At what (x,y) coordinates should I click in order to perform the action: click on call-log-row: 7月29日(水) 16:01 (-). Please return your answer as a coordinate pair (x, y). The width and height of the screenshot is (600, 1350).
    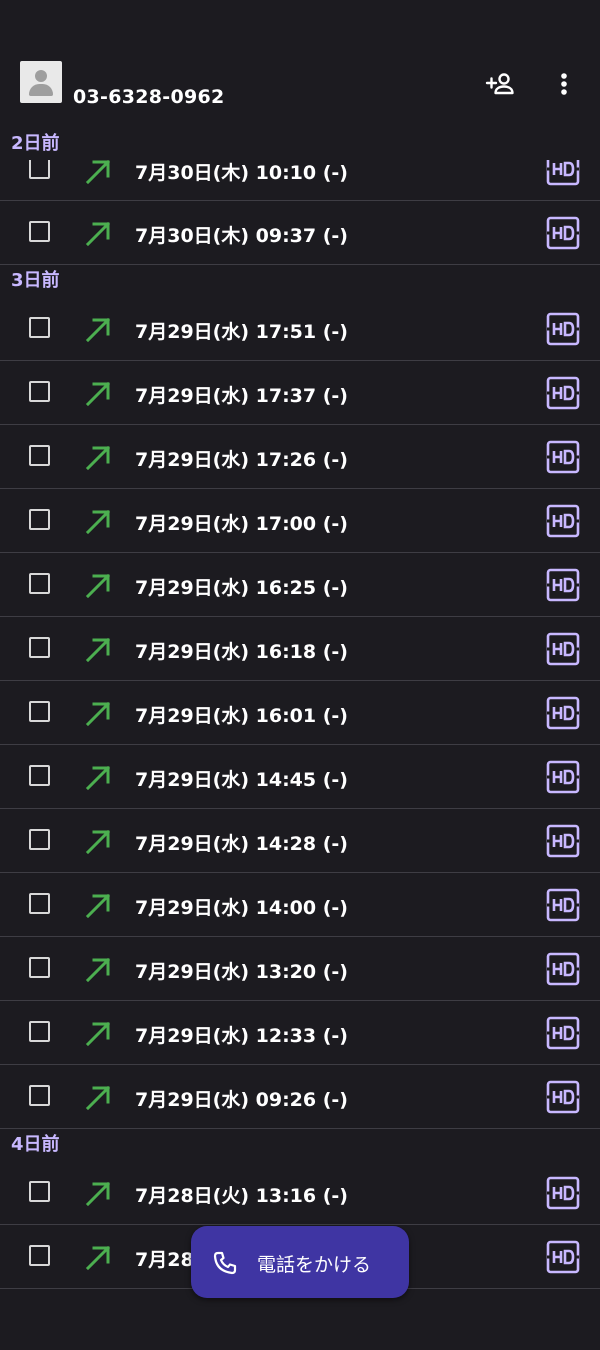
    Looking at the image, I should click on (300, 713).